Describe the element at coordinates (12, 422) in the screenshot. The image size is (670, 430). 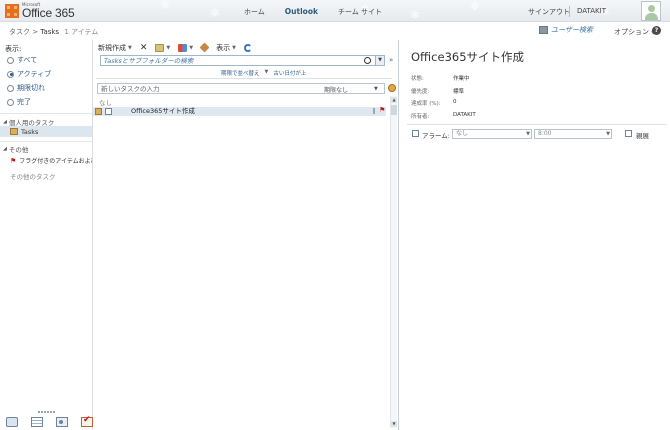
I see `mail-icon` at that location.